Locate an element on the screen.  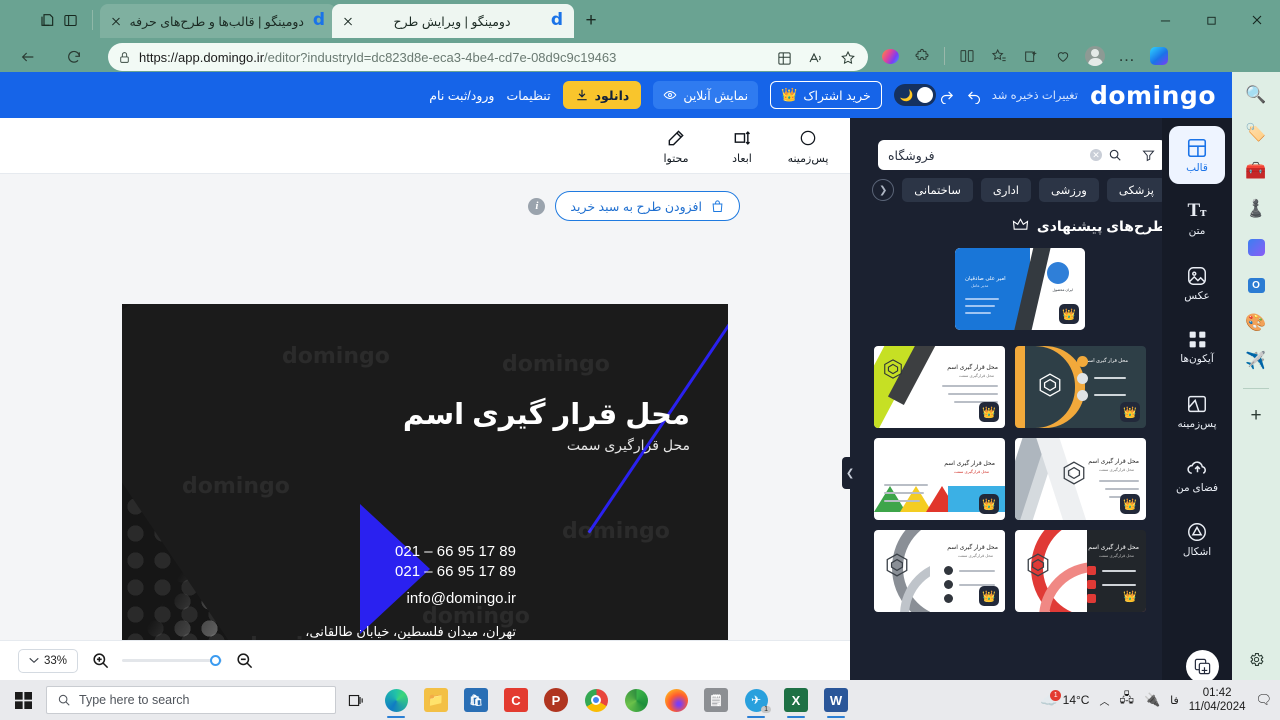
zoom-in-button is located at coordinates (100, 661).